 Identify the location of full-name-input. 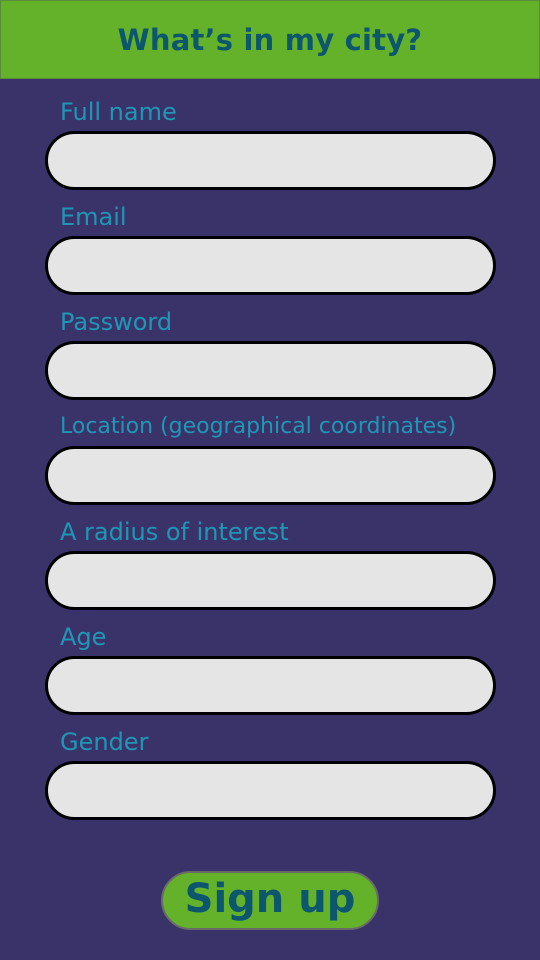
(270, 160).